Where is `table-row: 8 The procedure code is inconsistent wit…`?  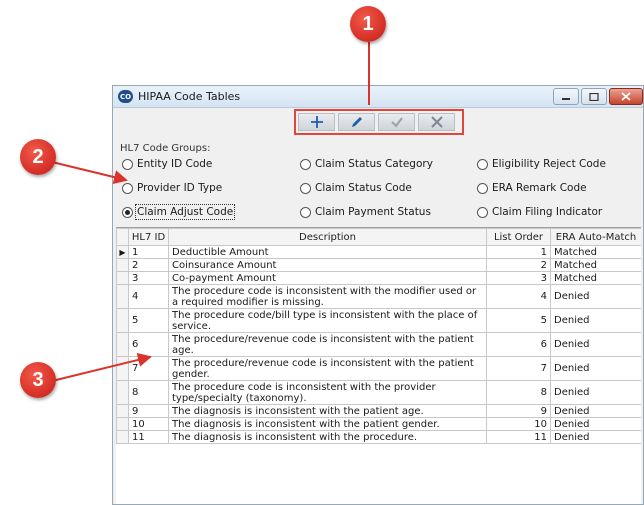 table-row: 8 The procedure code is inconsistent wit… is located at coordinates (378, 392).